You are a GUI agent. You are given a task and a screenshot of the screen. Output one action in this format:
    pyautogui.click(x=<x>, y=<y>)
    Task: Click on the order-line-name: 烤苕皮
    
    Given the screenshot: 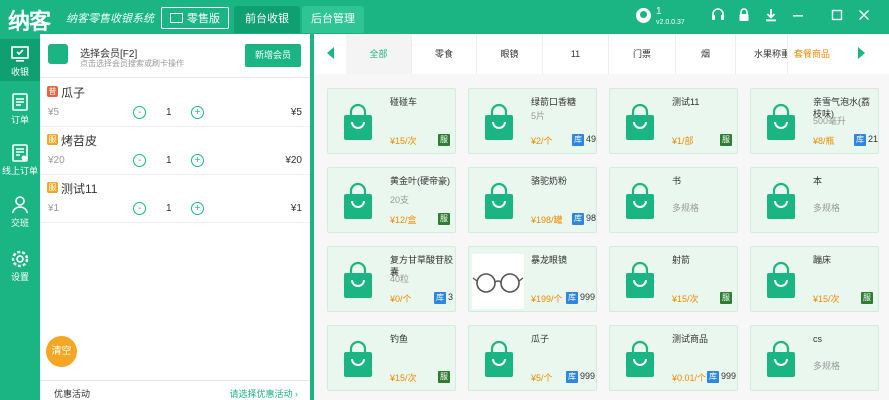 What is the action you would take?
    pyautogui.click(x=79, y=141)
    